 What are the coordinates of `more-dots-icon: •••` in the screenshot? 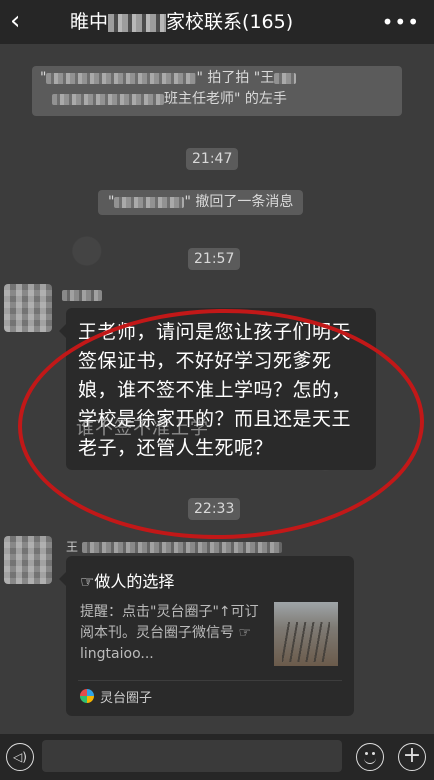 It's located at (400, 22).